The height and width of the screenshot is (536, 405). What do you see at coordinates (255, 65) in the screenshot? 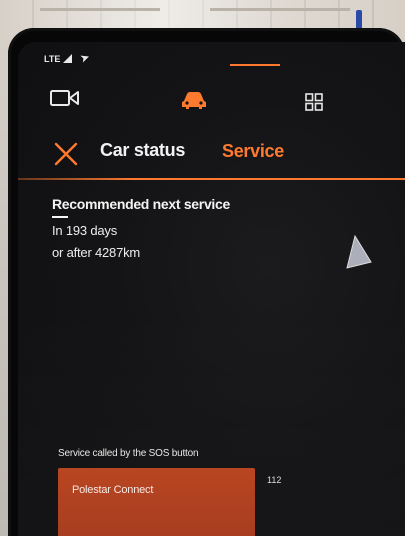
I see `active-nav-indicator` at bounding box center [255, 65].